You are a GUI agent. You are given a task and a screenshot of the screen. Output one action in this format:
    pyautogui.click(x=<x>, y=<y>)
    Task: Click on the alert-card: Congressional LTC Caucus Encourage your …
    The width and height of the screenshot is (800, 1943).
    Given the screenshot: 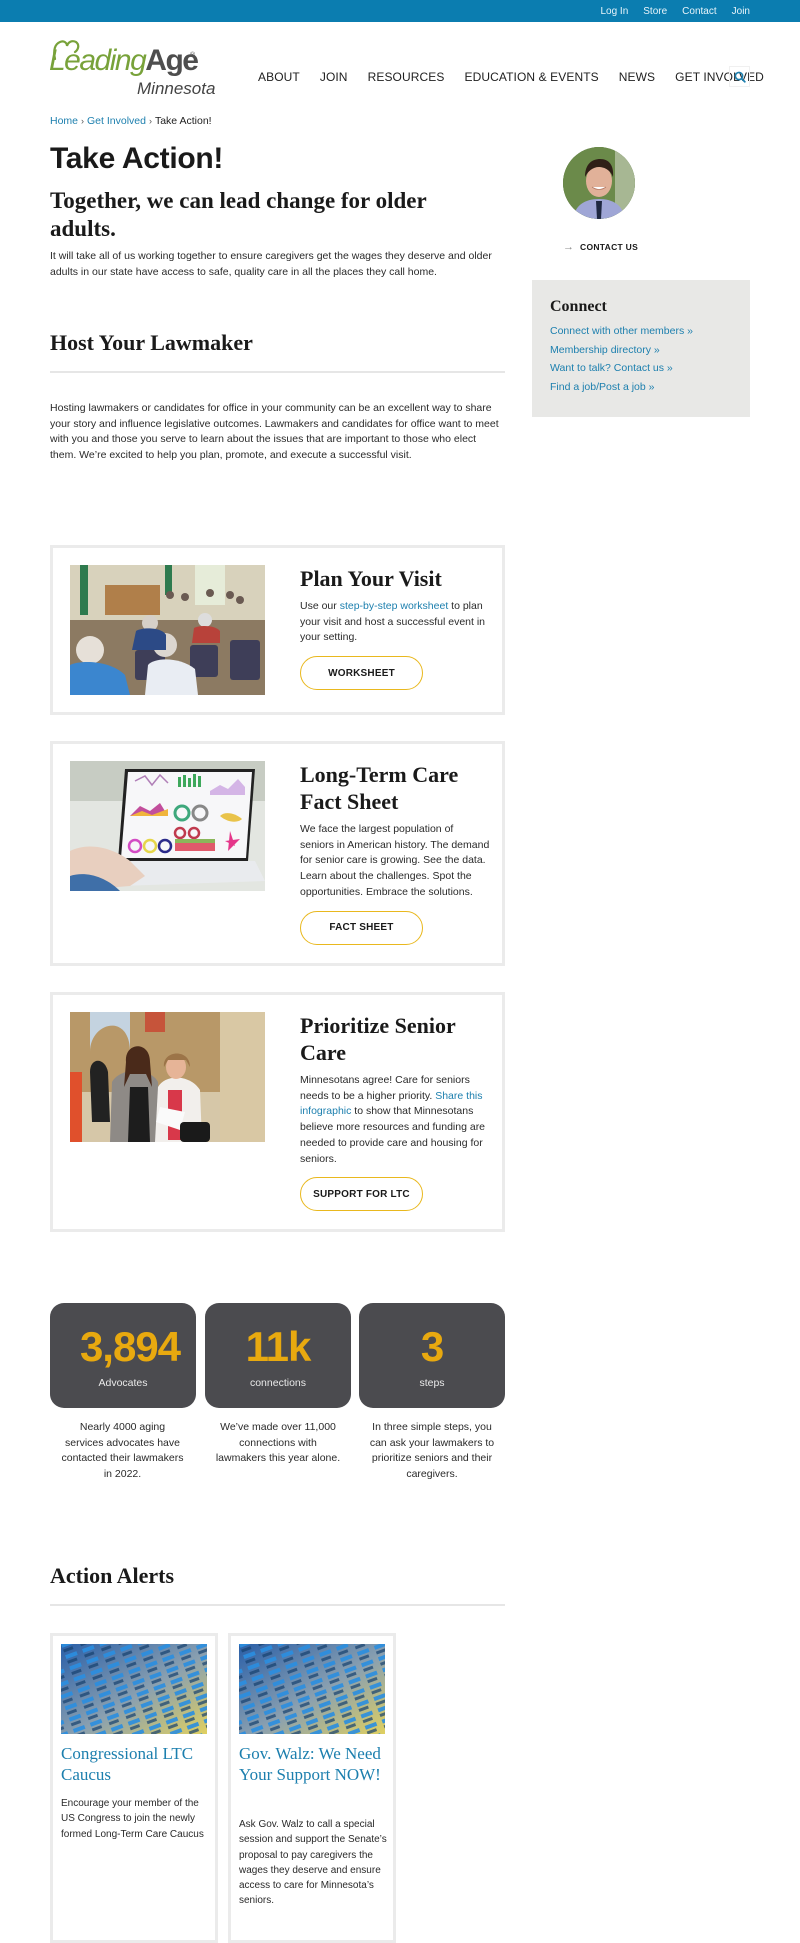 What is the action you would take?
    pyautogui.click(x=134, y=1788)
    